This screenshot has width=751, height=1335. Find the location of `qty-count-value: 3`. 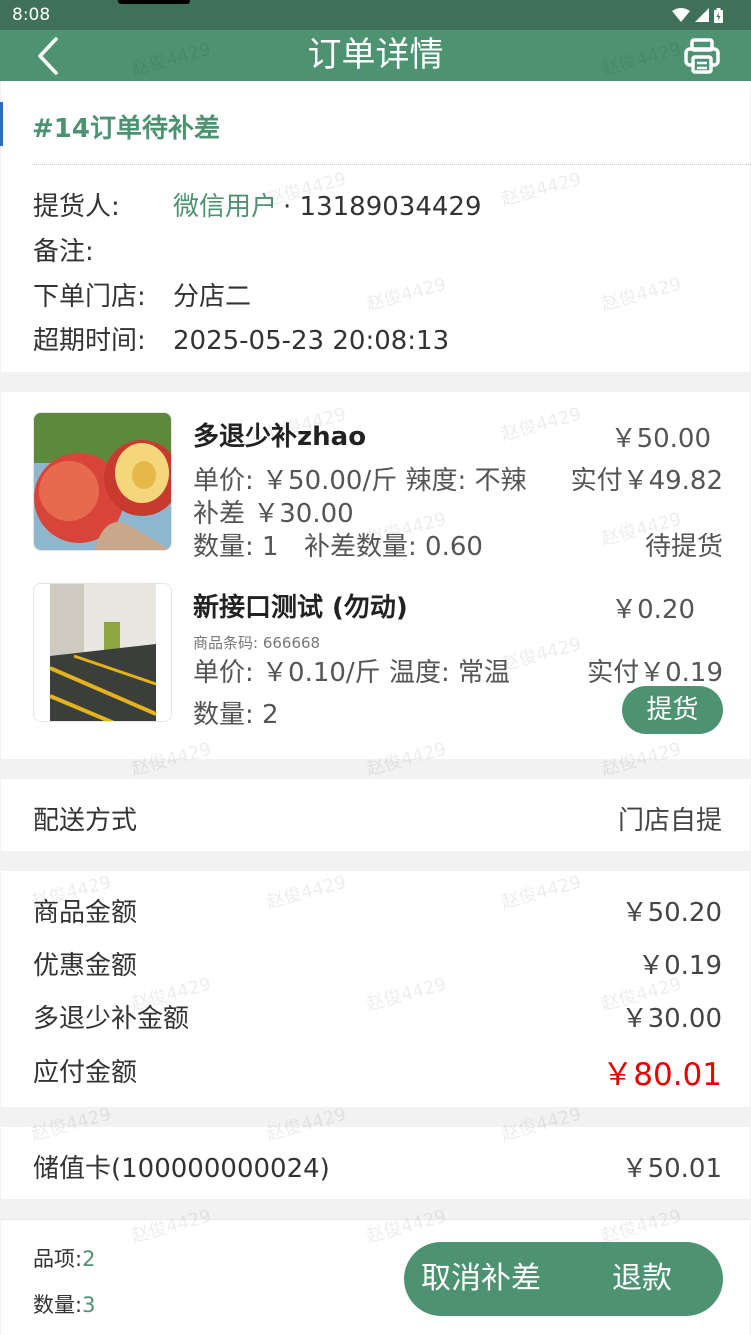

qty-count-value: 3 is located at coordinates (89, 1305).